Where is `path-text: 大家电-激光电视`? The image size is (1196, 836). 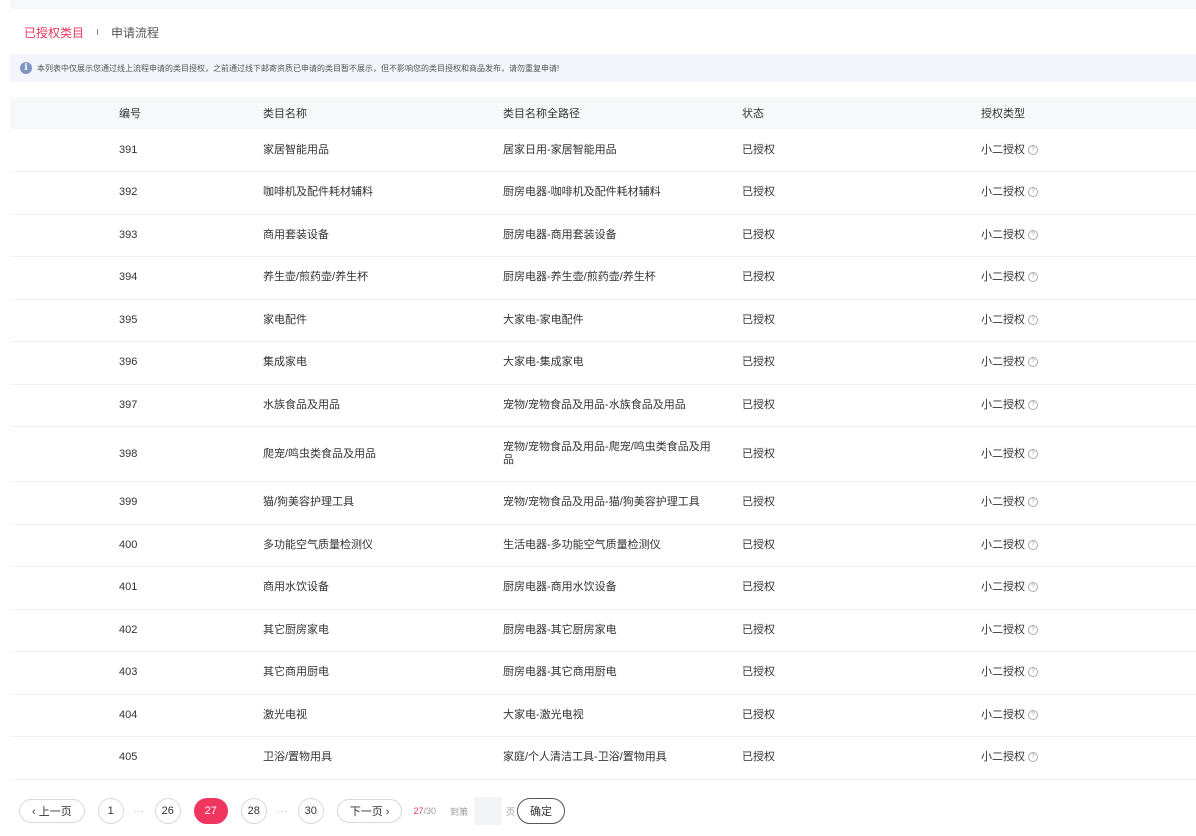 path-text: 大家电-激光电视 is located at coordinates (543, 714).